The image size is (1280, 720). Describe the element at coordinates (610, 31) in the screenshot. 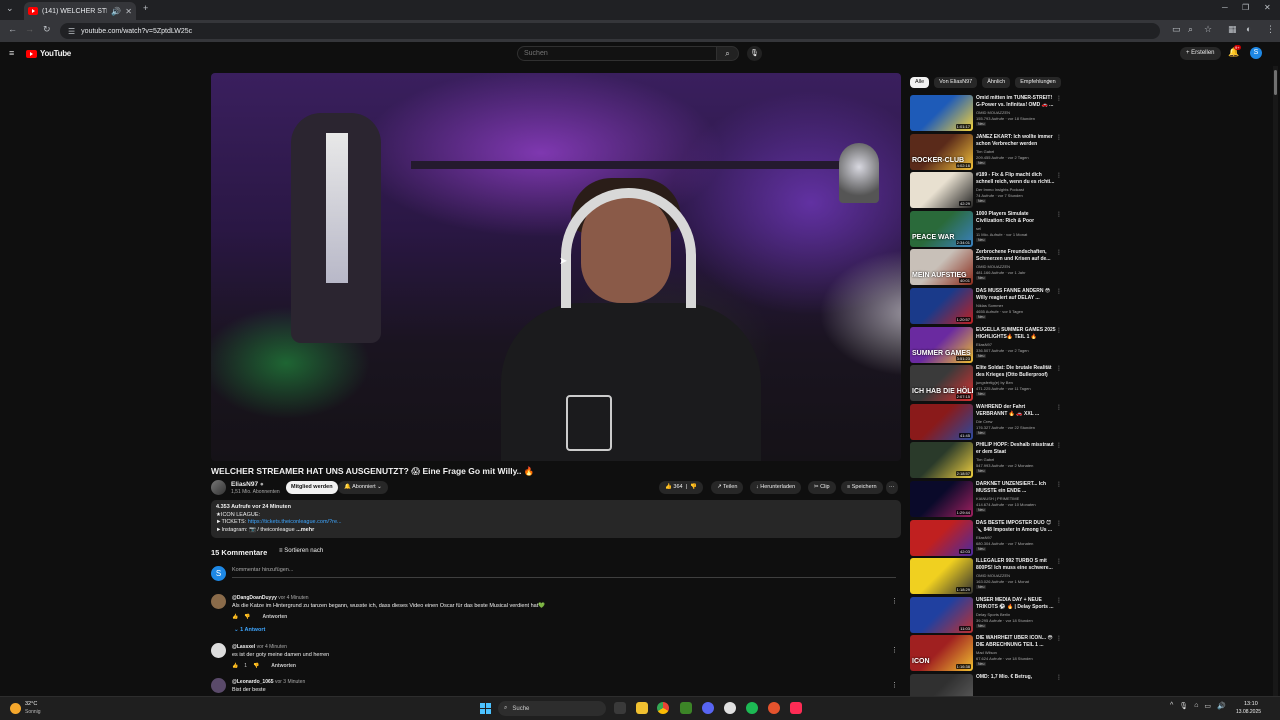

I see `omnibox: ☰ youtube.com/watch?v=5ZptdLW25c` at that location.